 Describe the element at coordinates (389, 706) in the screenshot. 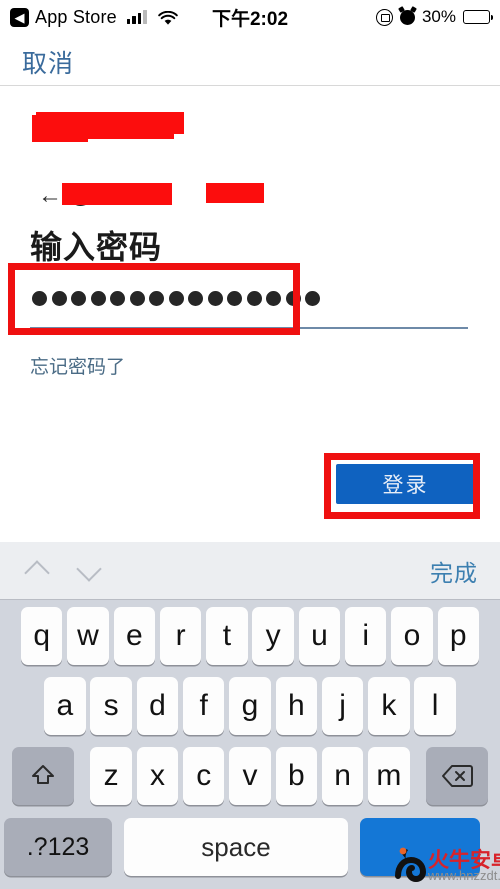

I see `key-k: k` at that location.